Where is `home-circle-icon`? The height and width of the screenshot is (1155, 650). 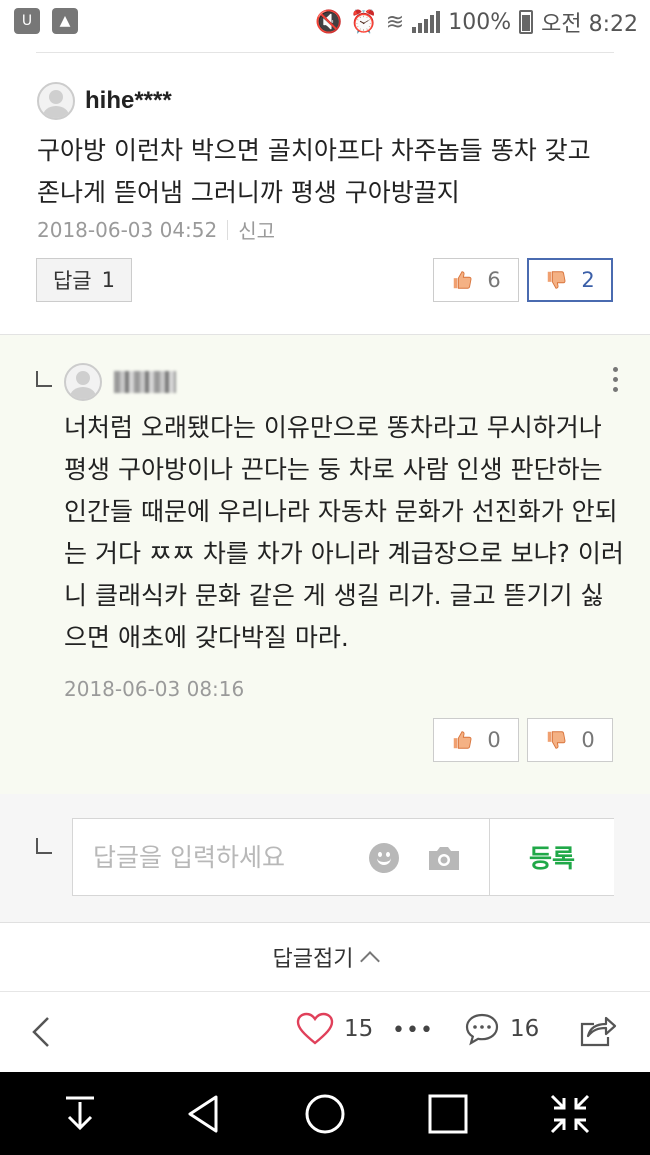 home-circle-icon is located at coordinates (325, 1114).